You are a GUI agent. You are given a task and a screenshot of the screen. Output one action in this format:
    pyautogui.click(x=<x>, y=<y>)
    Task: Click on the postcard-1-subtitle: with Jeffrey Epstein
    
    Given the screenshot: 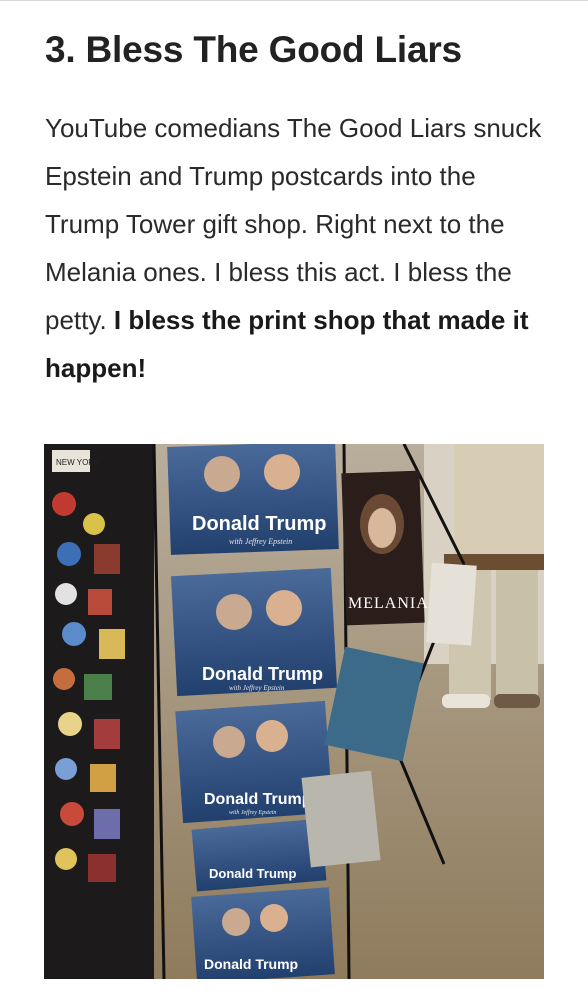 What is the action you would take?
    pyautogui.click(x=260, y=541)
    